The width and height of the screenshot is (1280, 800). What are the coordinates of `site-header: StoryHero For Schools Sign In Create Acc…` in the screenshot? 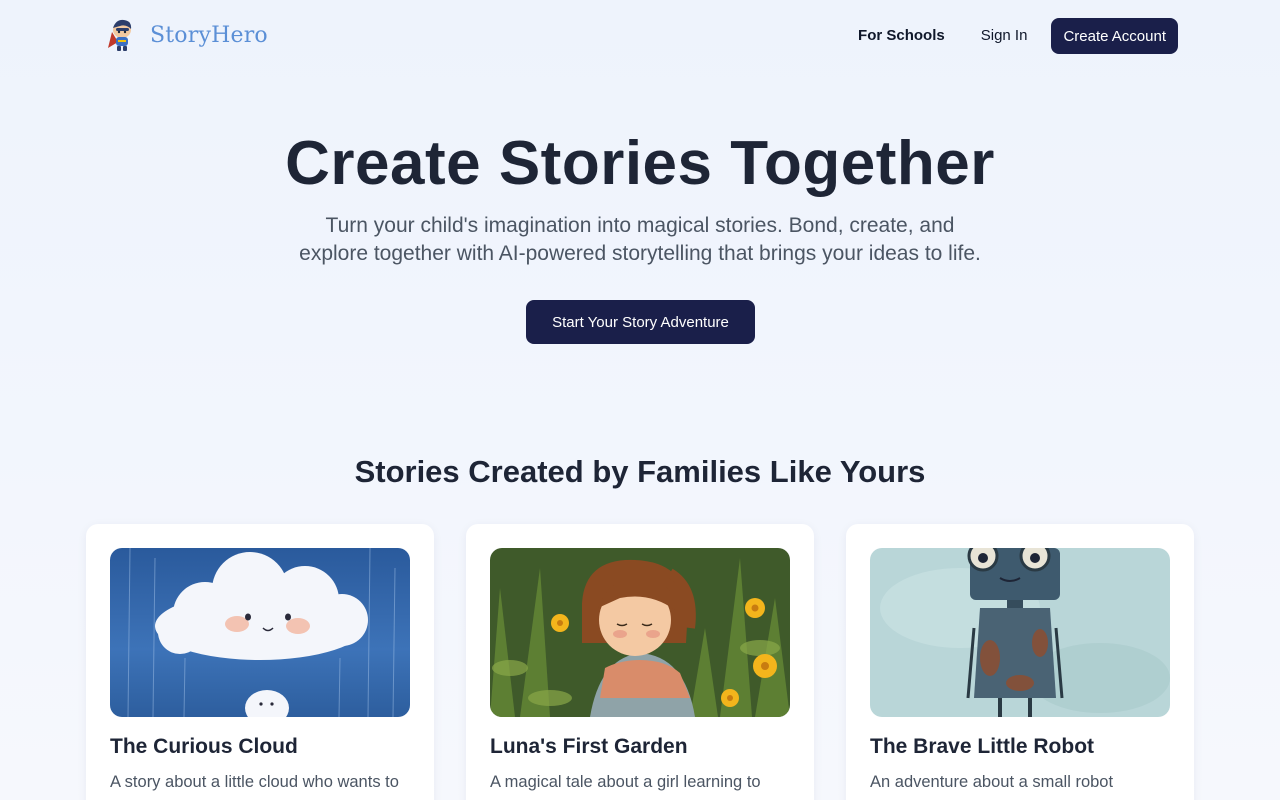 It's located at (640, 36).